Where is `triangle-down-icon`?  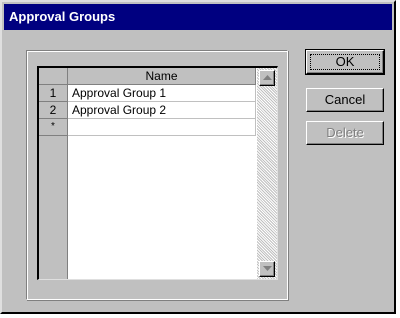
triangle-down-icon is located at coordinates (267, 268).